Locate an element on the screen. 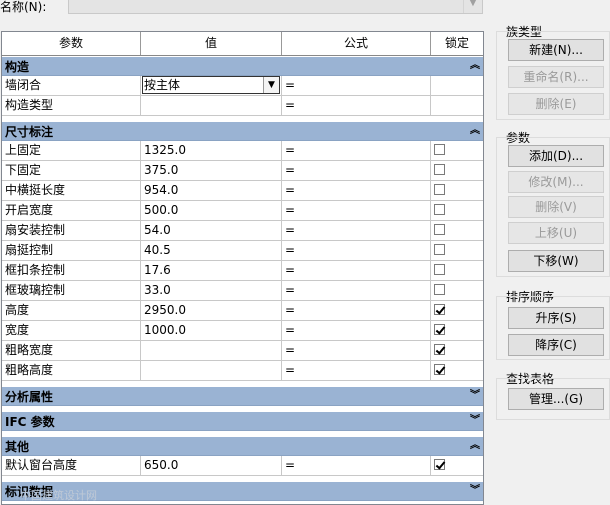  value-cell: 33.0 is located at coordinates (211, 290).